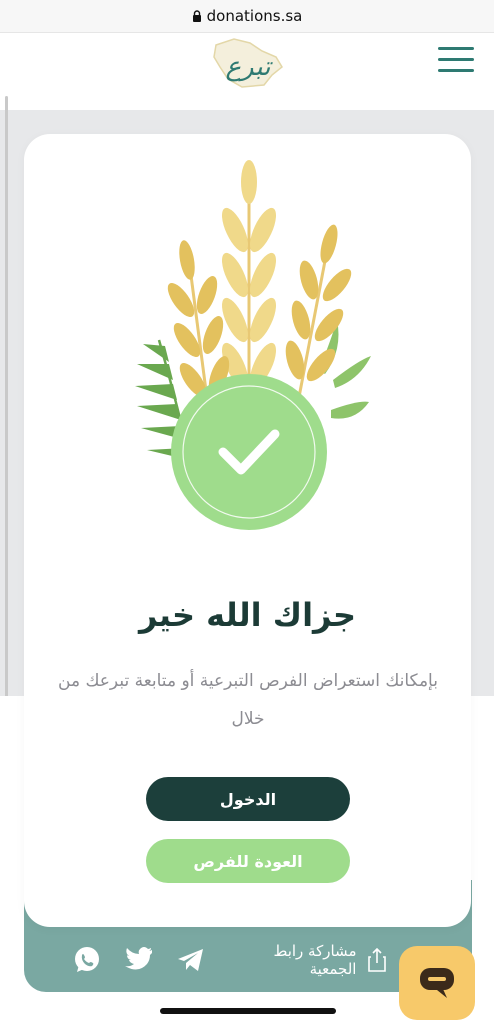 Image resolution: width=494 pixels, height=1023 pixels. Describe the element at coordinates (87, 960) in the screenshot. I see `whatsapp-icon` at that location.